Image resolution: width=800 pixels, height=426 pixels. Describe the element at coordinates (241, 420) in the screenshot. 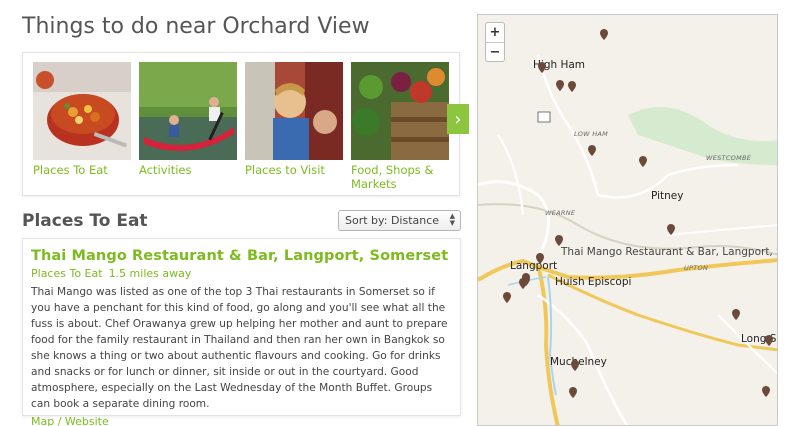

I see `result-links: Map / Website` at that location.